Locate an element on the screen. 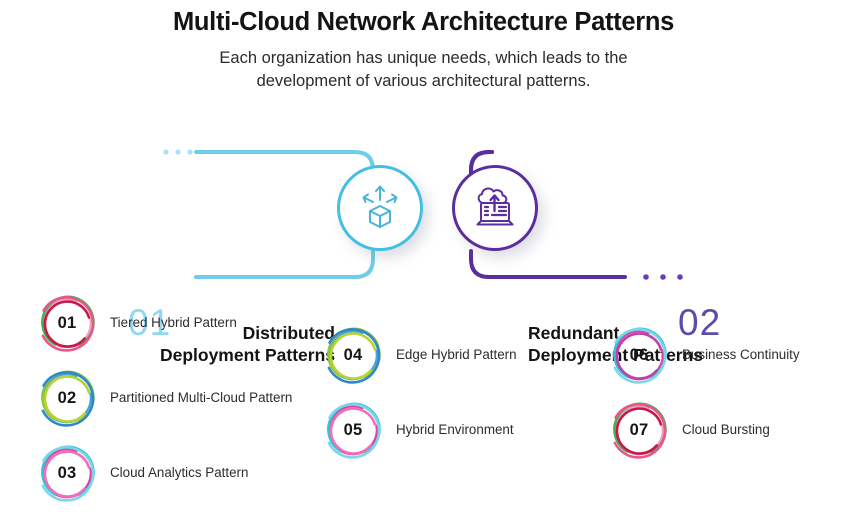 This screenshot has height=523, width=847. pattern-item: 01 Tiered Hybrid Pattern is located at coordinates (171, 329).